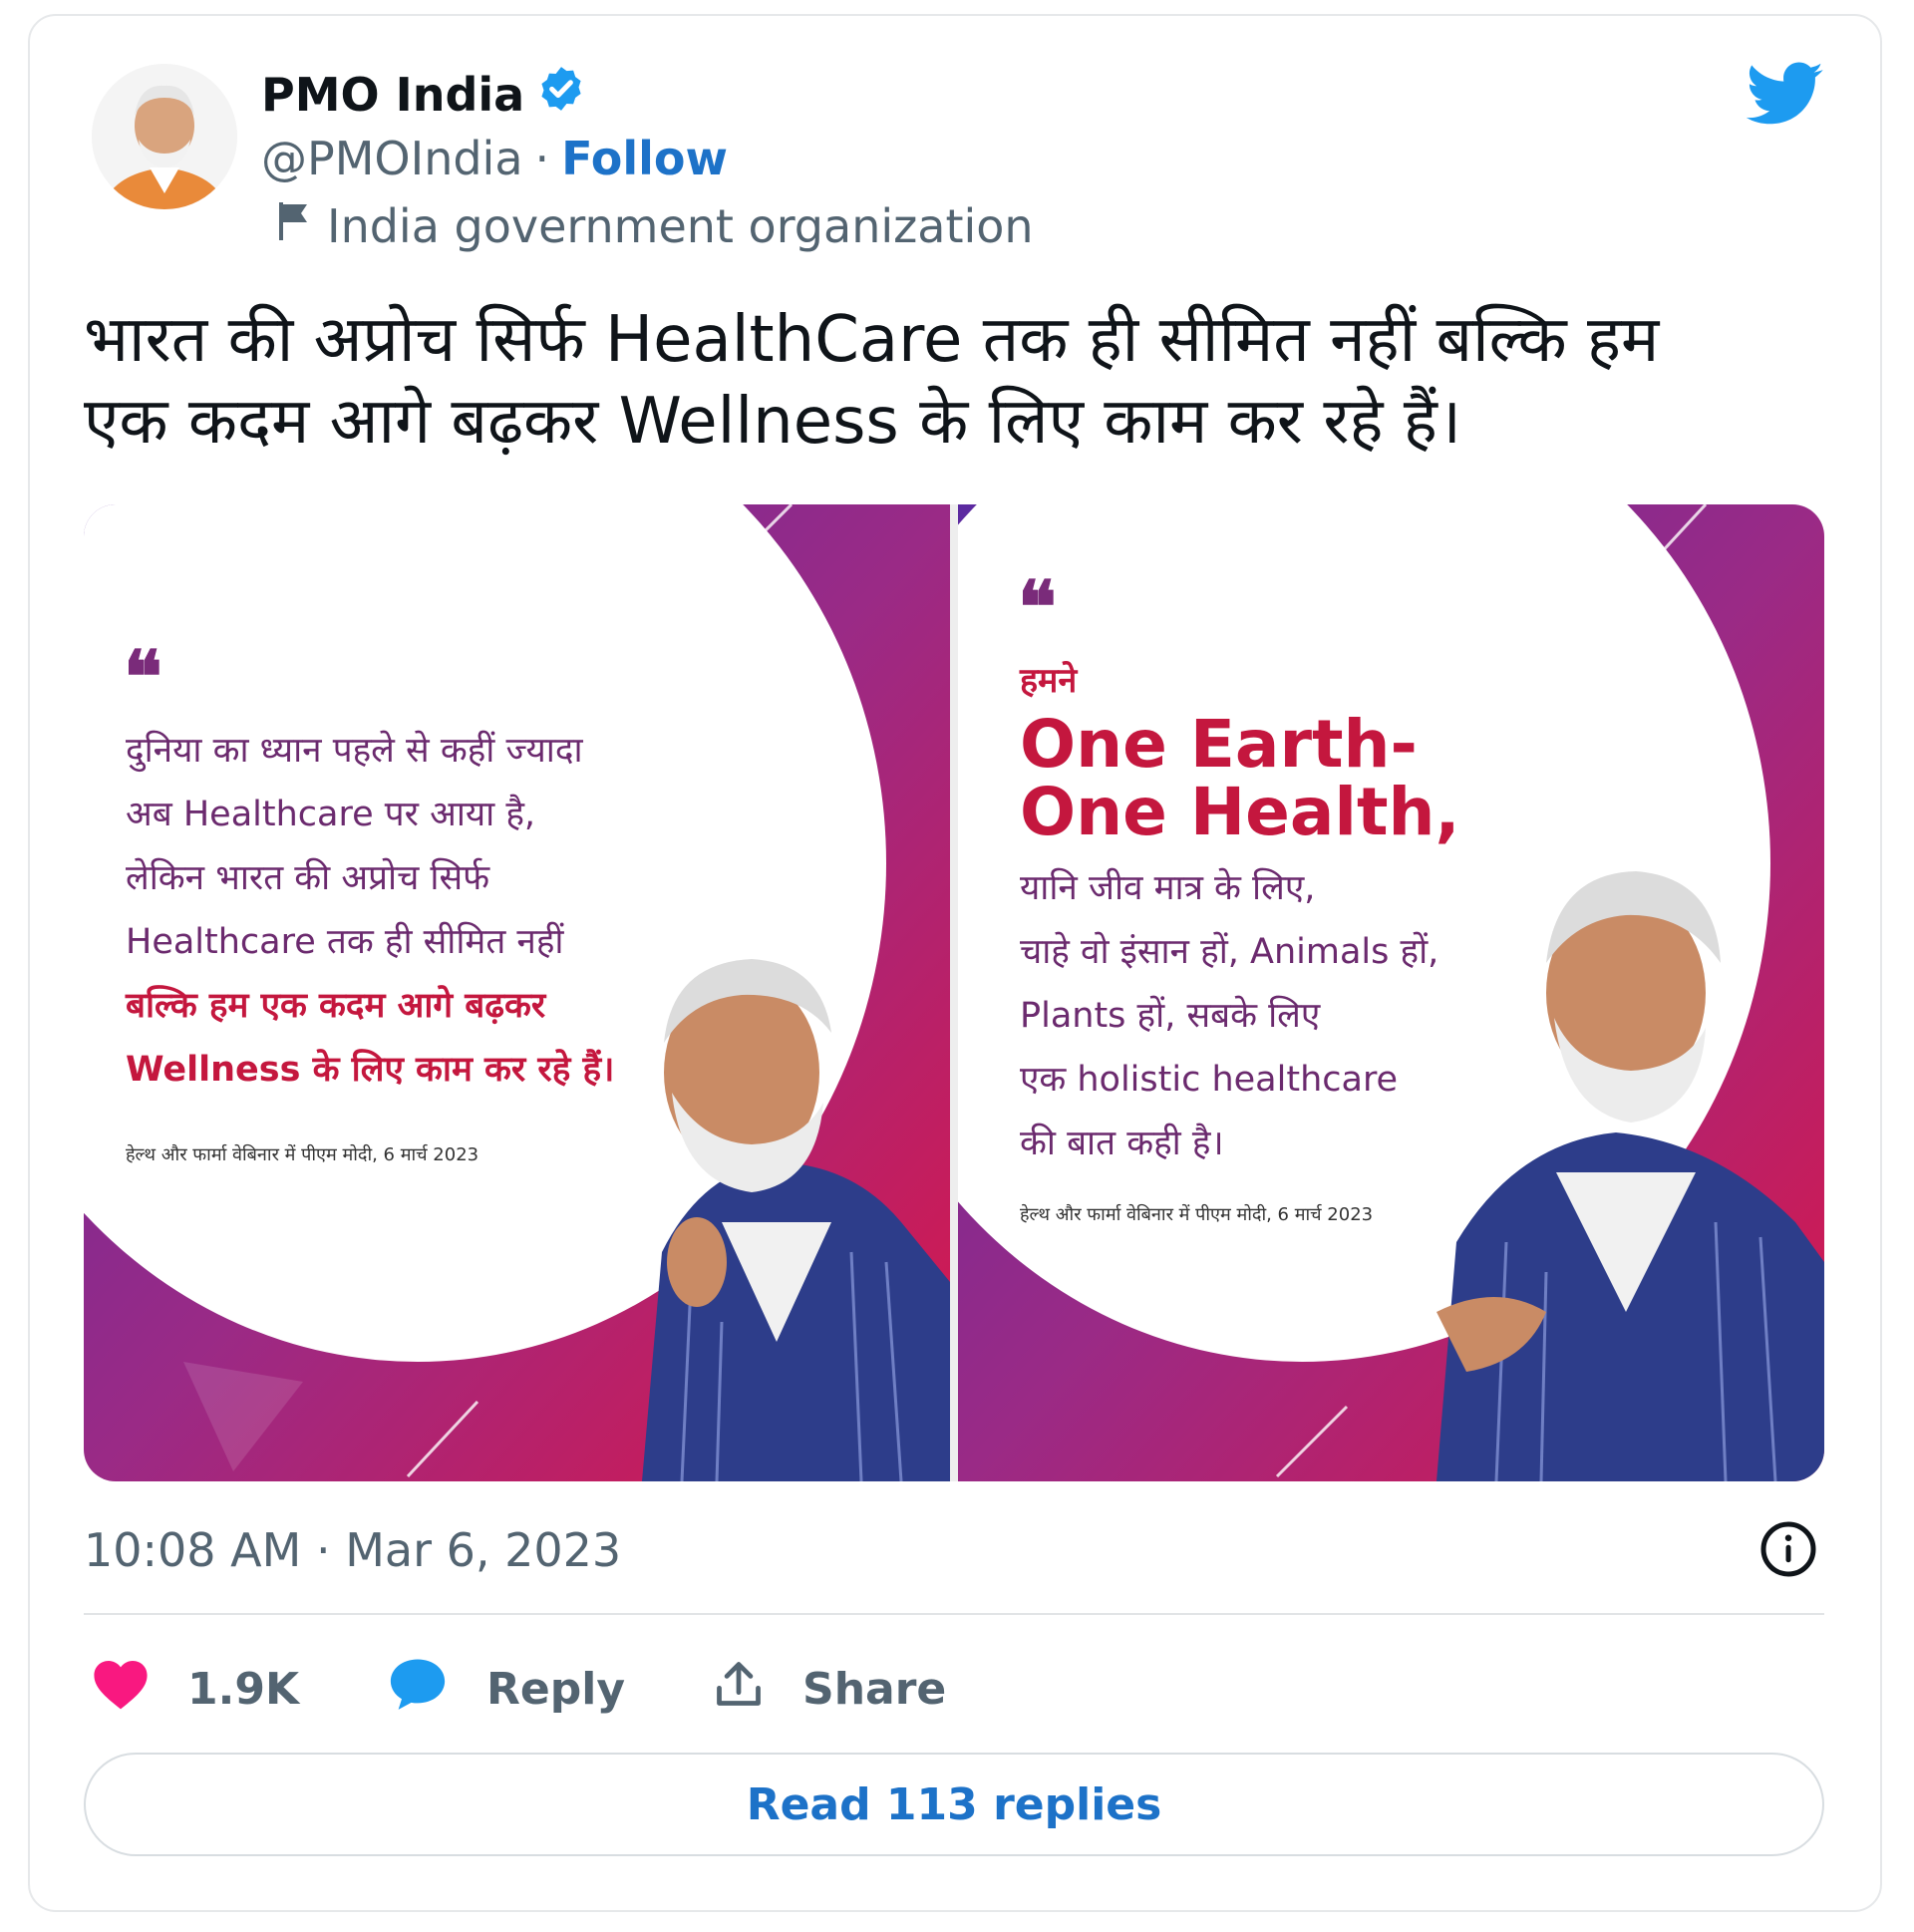 The height and width of the screenshot is (1932, 1914). I want to click on quote-line: की बात कही है।, so click(1122, 1143).